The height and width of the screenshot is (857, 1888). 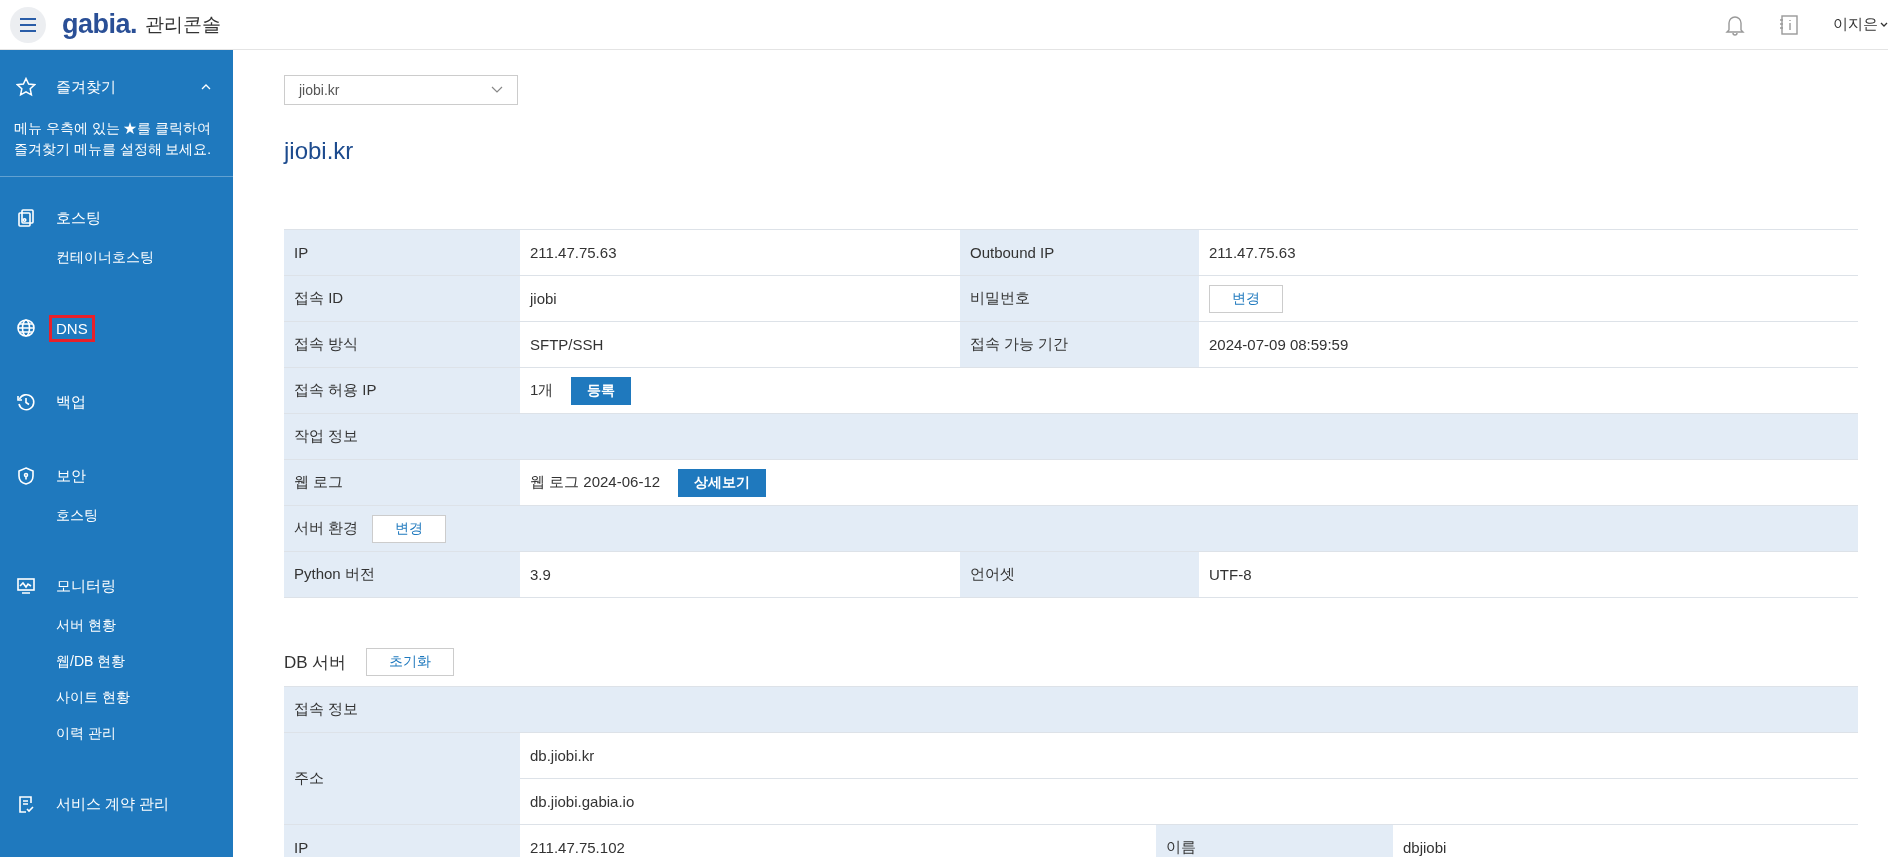 What do you see at coordinates (1528, 344) in the screenshot?
I see `value-cell: 2024-07-09 08:59:59` at bounding box center [1528, 344].